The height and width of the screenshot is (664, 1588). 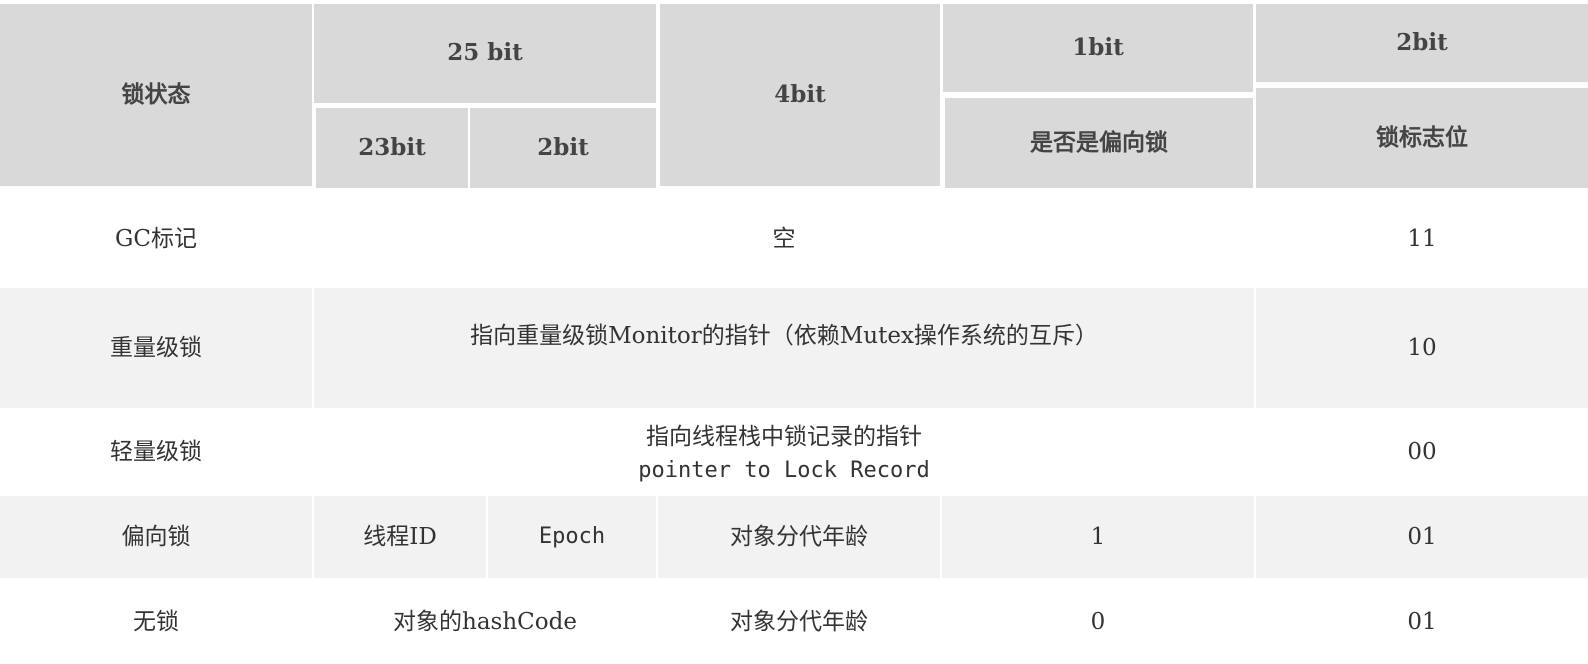 I want to click on row-gc-state: GC标记, so click(x=156, y=238).